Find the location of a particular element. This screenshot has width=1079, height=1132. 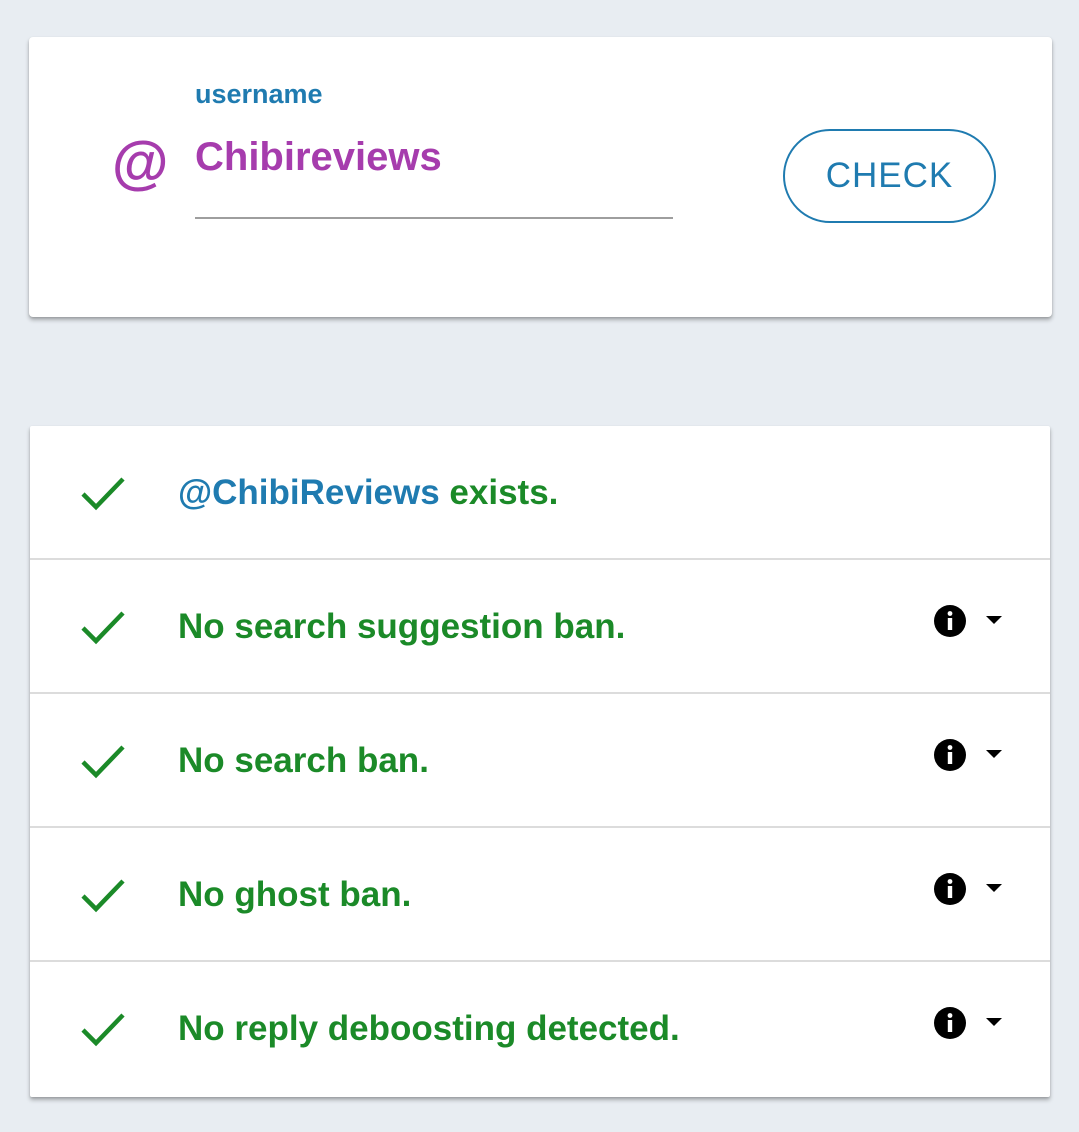

result-text-suffix: exists. is located at coordinates (499, 492).